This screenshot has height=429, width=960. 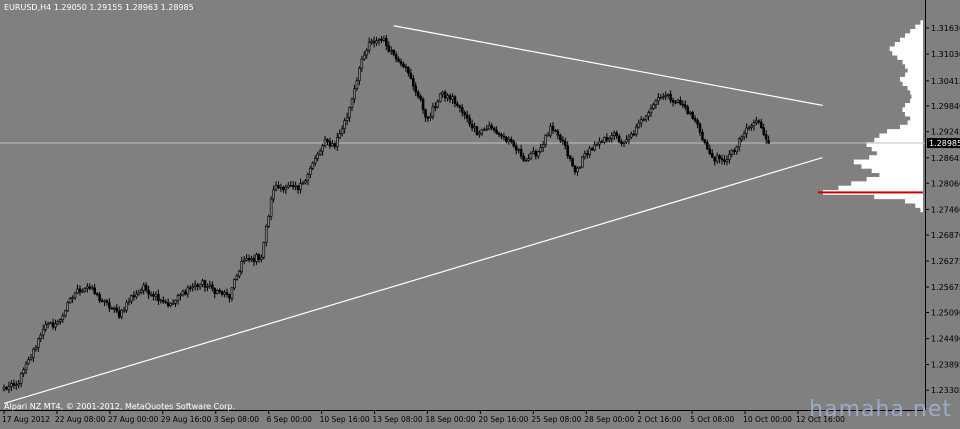 I want to click on x-tick-label: 10 Oct 00:00, so click(x=767, y=419).